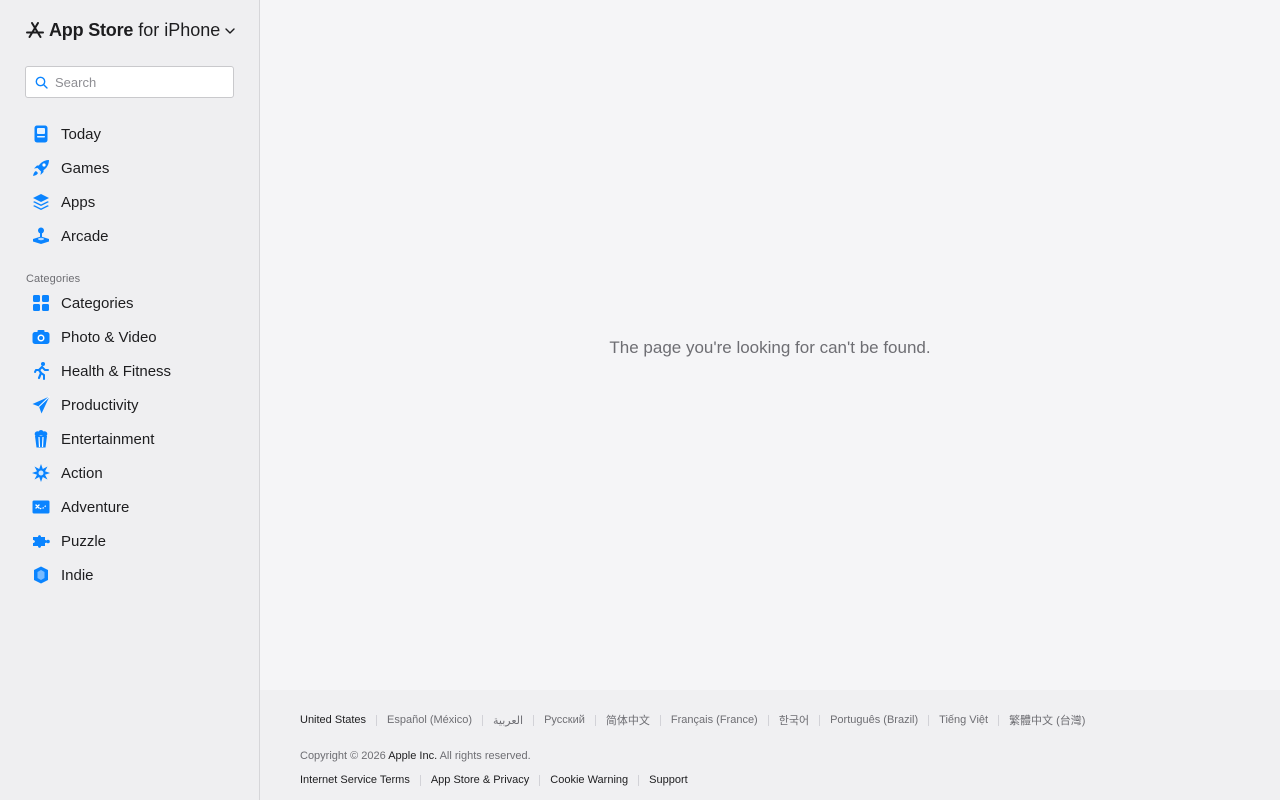 This screenshot has width=1280, height=800. I want to click on nav-item-label: Today, so click(81, 134).